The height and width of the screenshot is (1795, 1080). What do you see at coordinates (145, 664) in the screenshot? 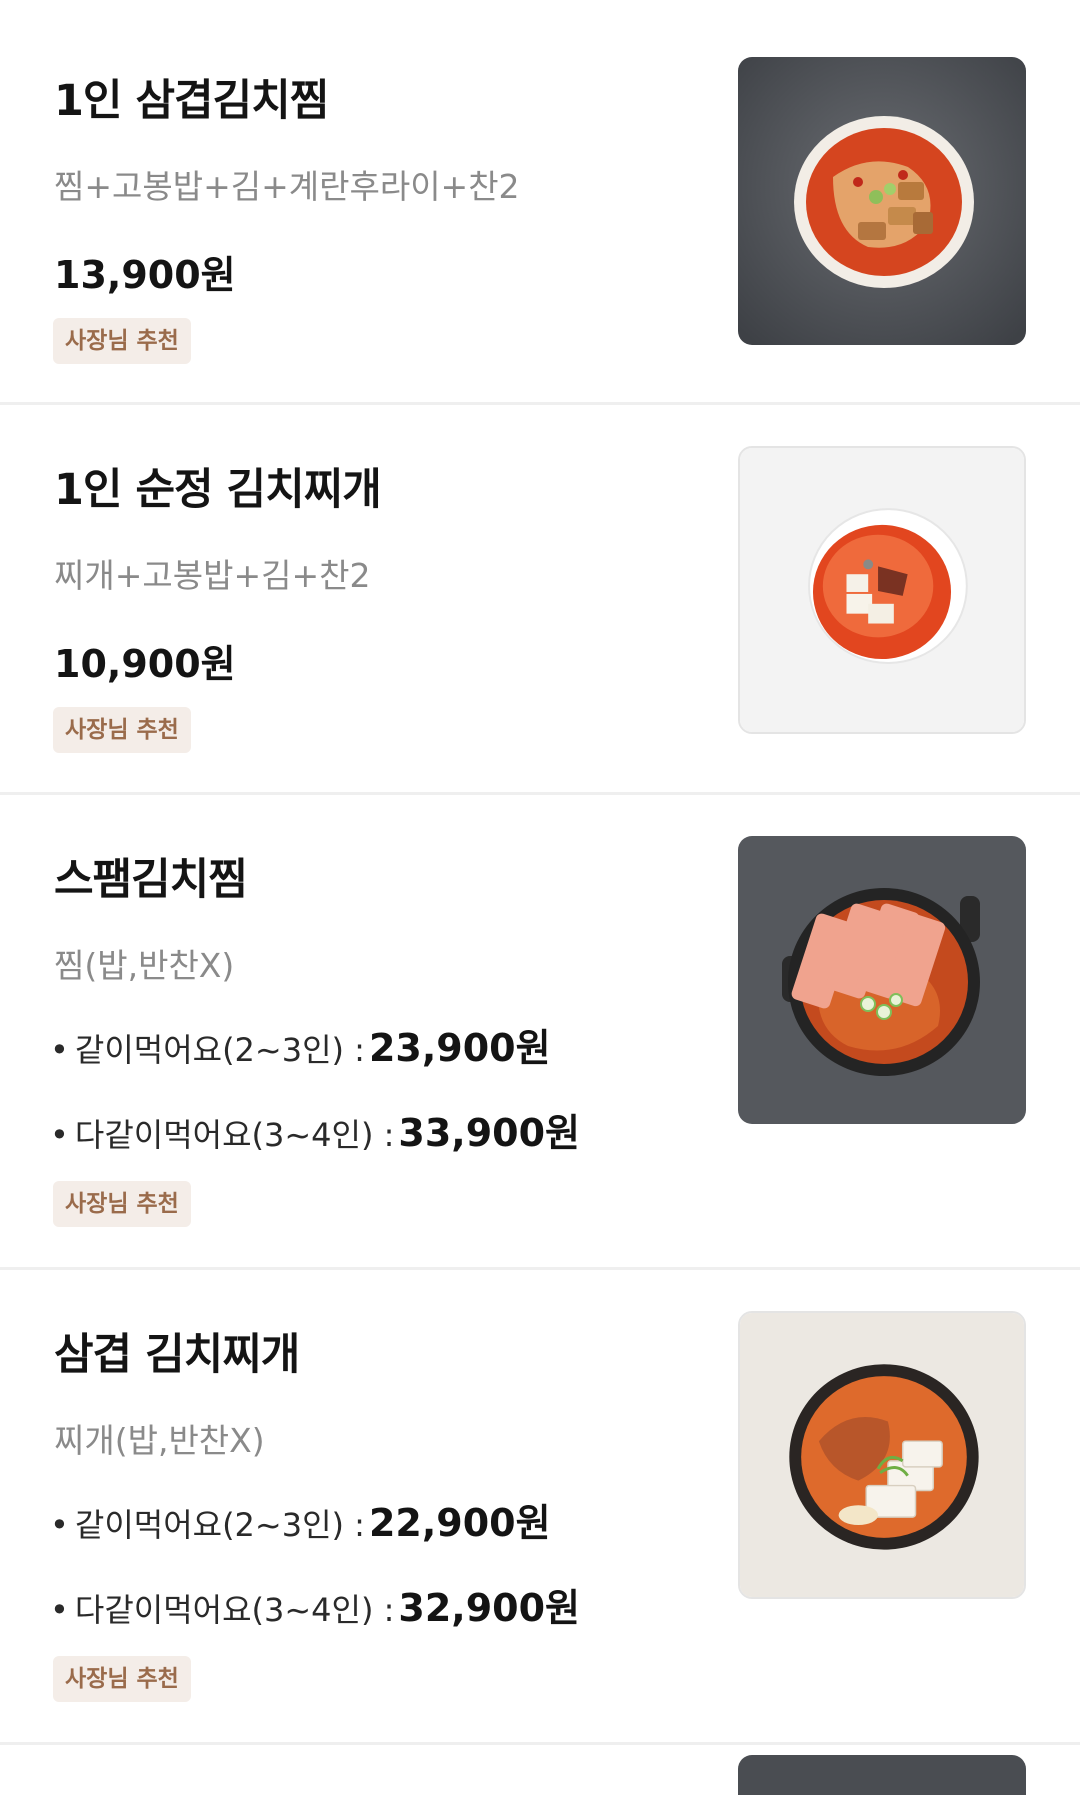
I see `menu-item-price: 10,900원` at bounding box center [145, 664].